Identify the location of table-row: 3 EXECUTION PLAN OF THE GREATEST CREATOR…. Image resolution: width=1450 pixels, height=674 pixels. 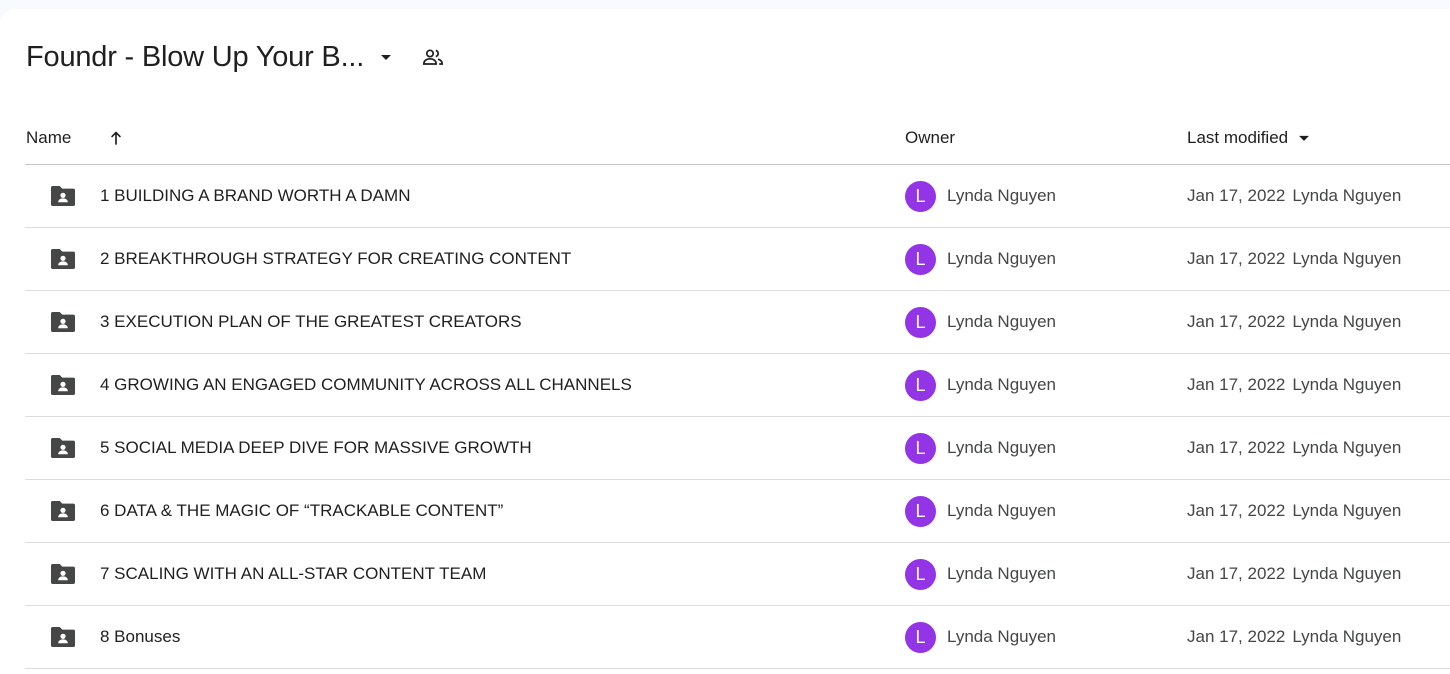
(737, 322).